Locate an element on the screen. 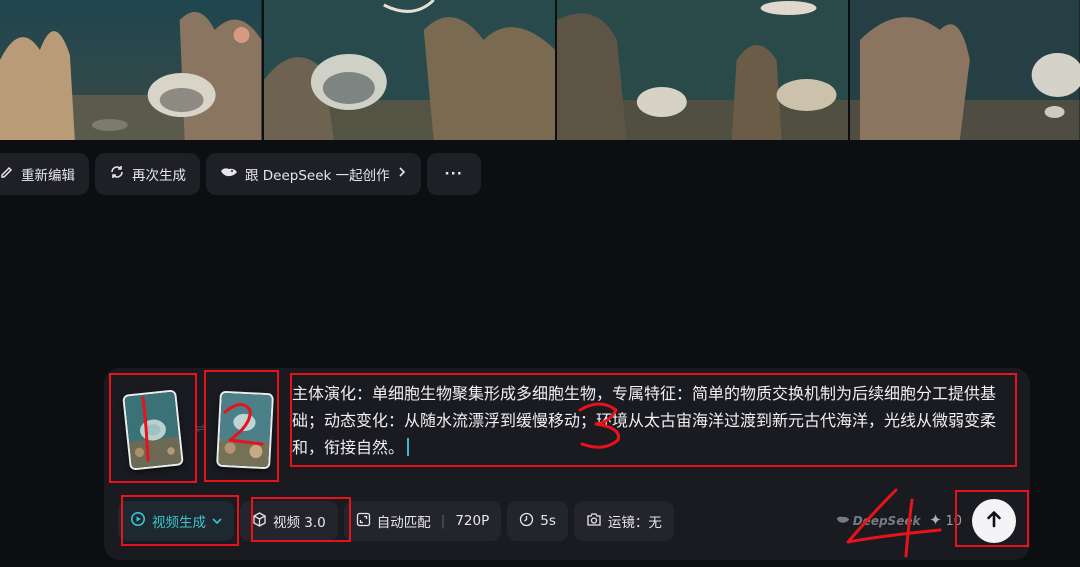 This screenshot has width=1080, height=567. arrow-up-icon is located at coordinates (994, 521).